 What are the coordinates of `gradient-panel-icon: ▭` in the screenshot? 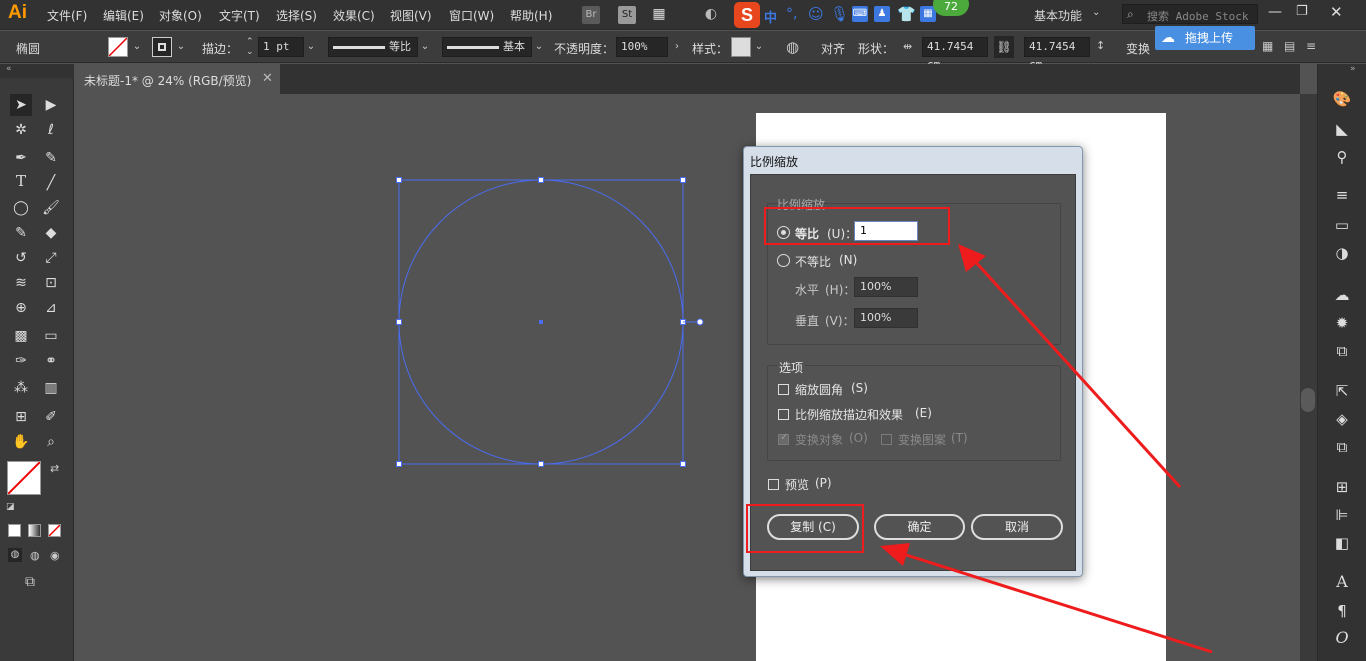 It's located at (1342, 225).